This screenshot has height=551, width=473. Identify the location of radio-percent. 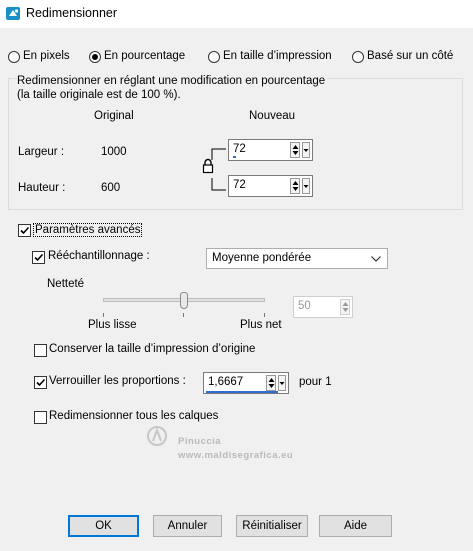
(95, 57).